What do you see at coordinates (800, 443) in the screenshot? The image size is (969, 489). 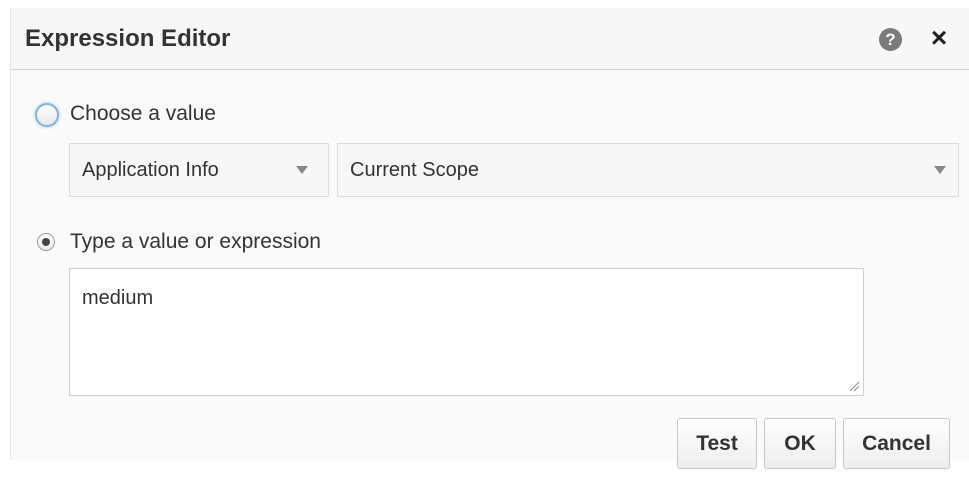 I see `ok-button: OK` at bounding box center [800, 443].